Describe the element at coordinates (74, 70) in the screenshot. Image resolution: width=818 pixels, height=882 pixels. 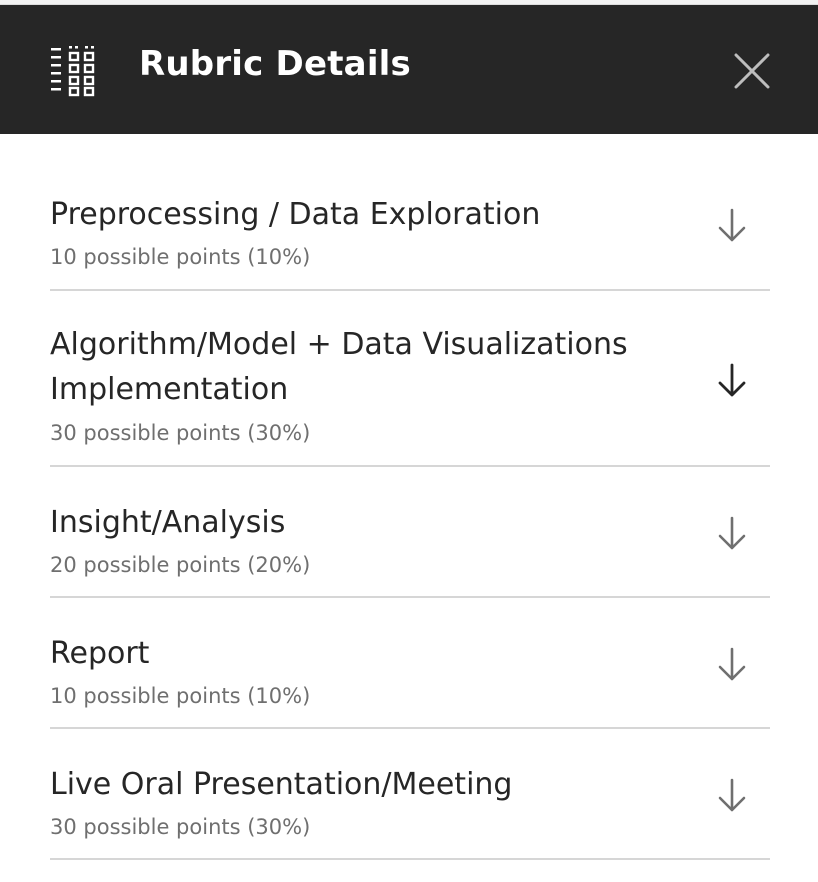
I see `rubric-grid-icon` at that location.